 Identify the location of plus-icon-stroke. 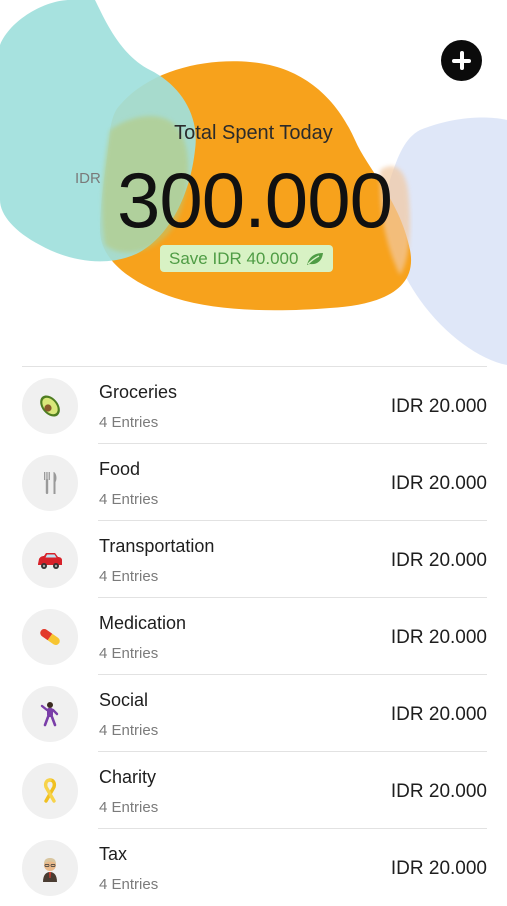
(461, 60).